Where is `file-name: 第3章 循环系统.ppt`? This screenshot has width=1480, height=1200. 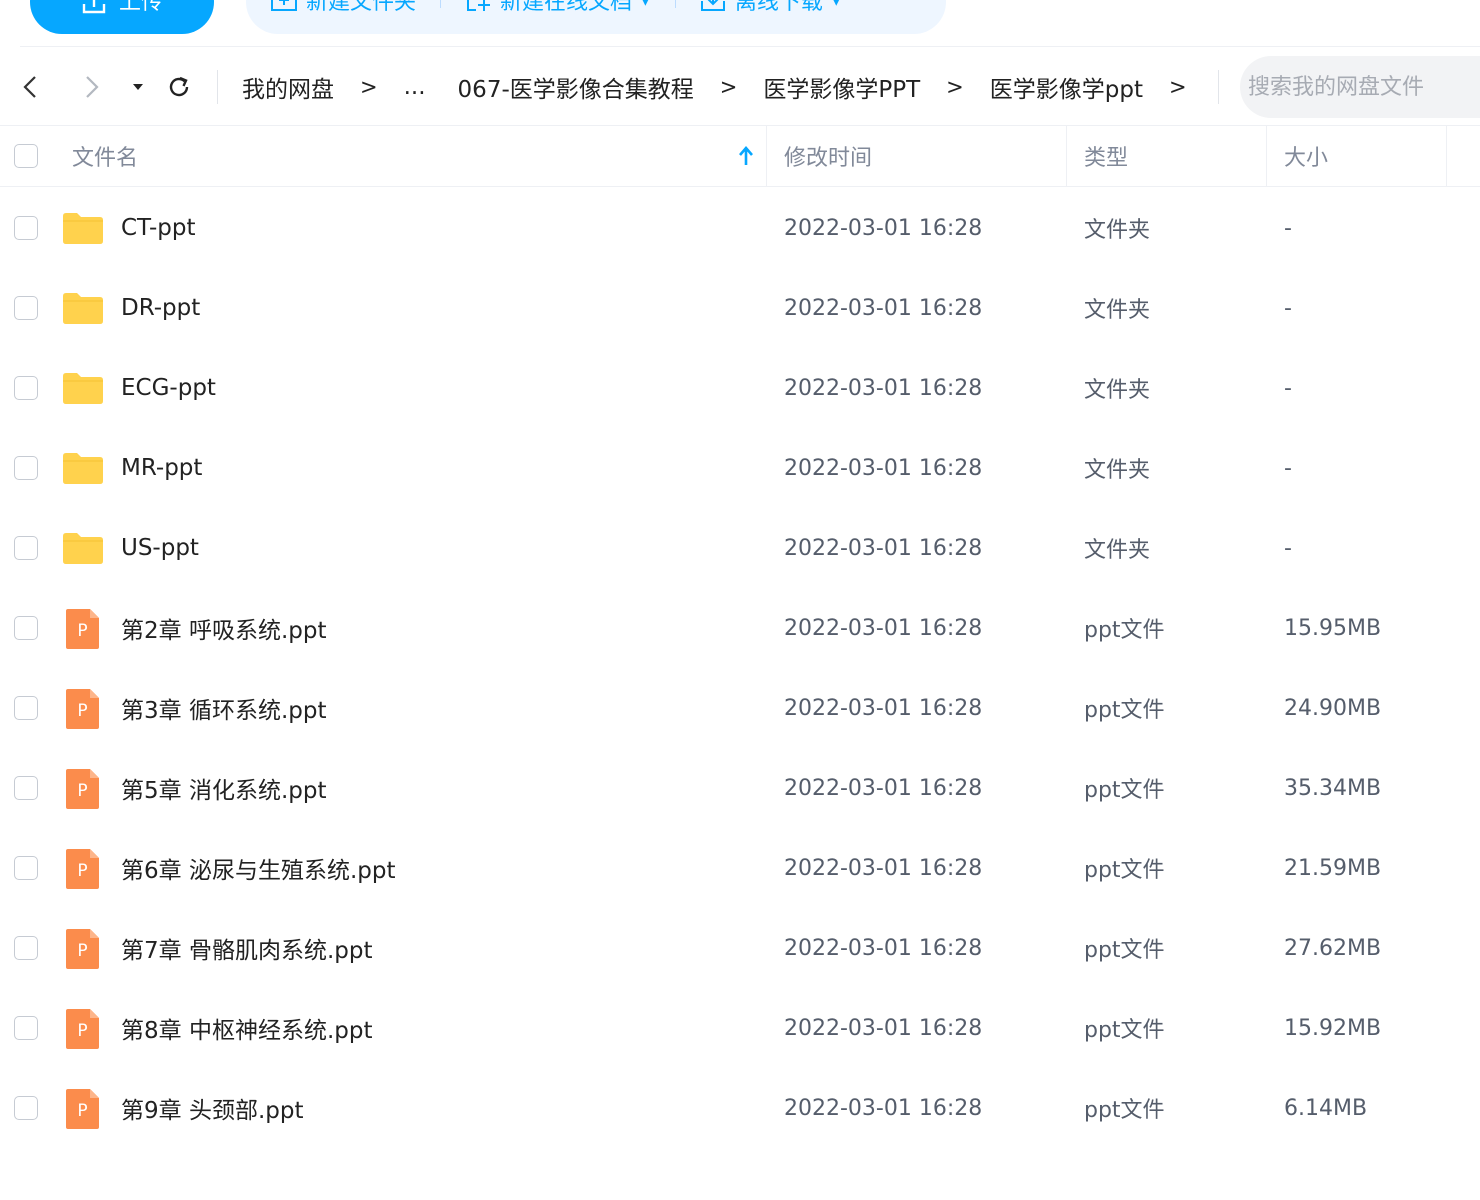 file-name: 第3章 循环系统.ppt is located at coordinates (223, 708).